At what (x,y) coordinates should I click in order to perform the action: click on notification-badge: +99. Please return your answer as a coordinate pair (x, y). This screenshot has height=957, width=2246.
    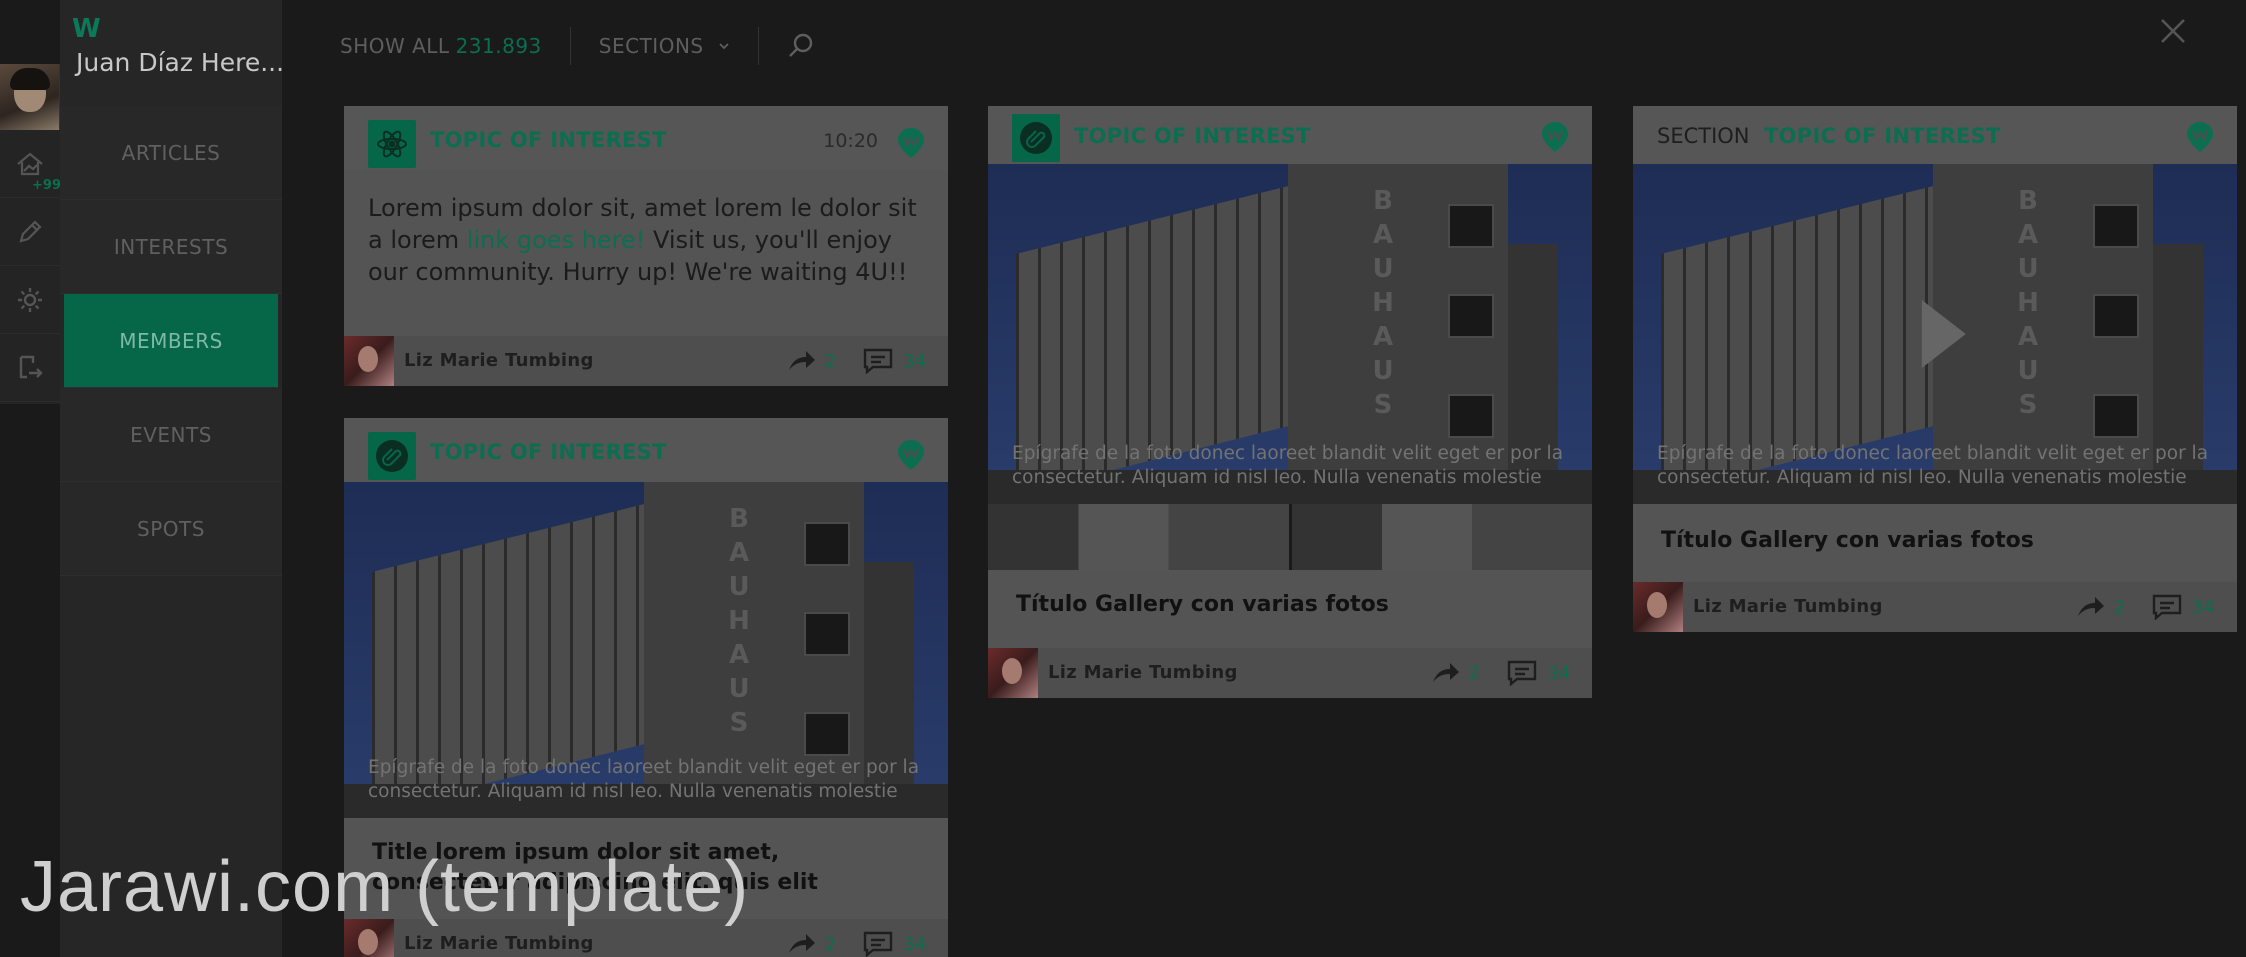
    Looking at the image, I should click on (46, 185).